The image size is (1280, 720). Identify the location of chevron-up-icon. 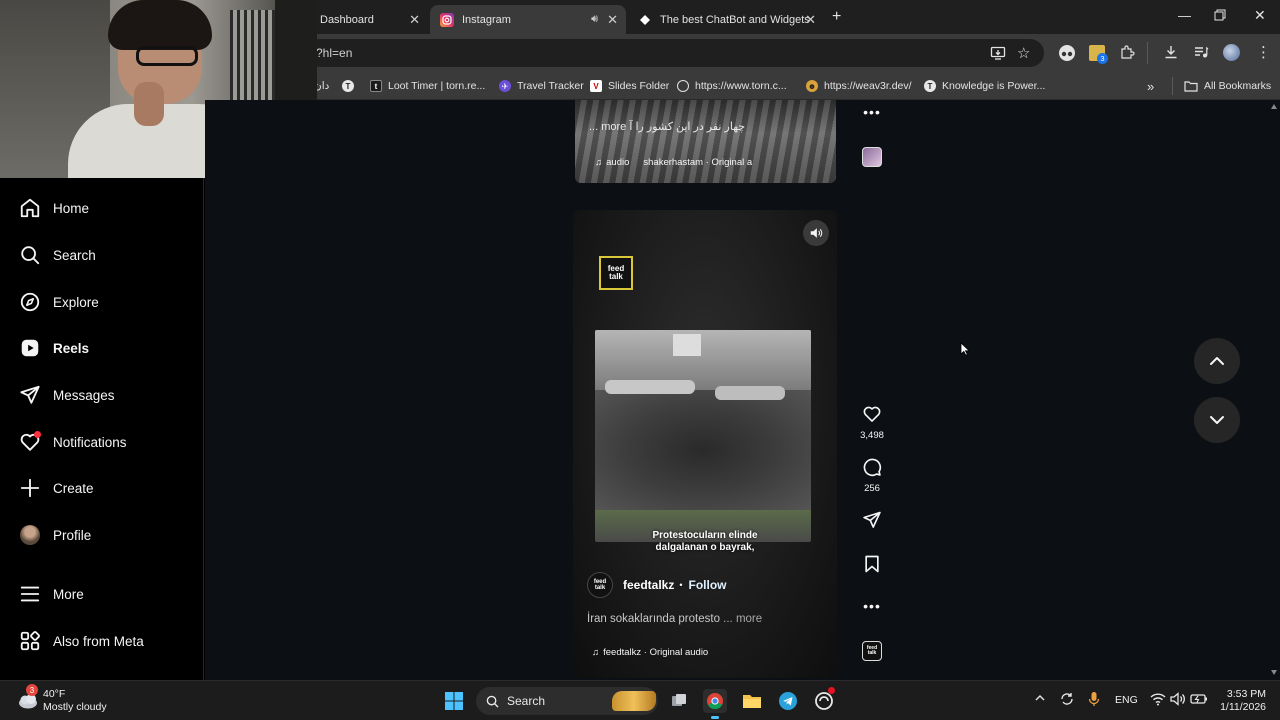
(1040, 698).